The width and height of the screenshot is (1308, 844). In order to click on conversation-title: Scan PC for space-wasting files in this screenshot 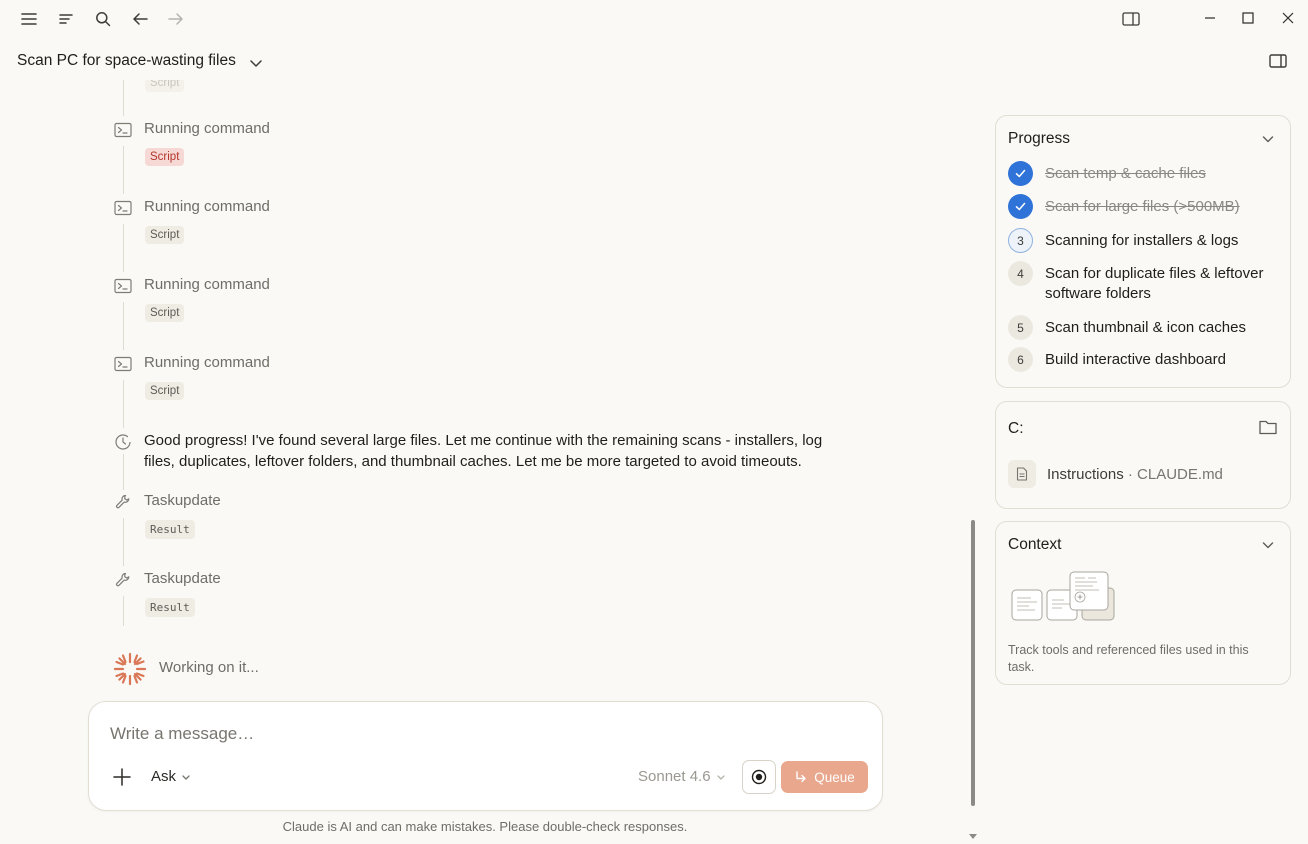, I will do `click(126, 61)`.